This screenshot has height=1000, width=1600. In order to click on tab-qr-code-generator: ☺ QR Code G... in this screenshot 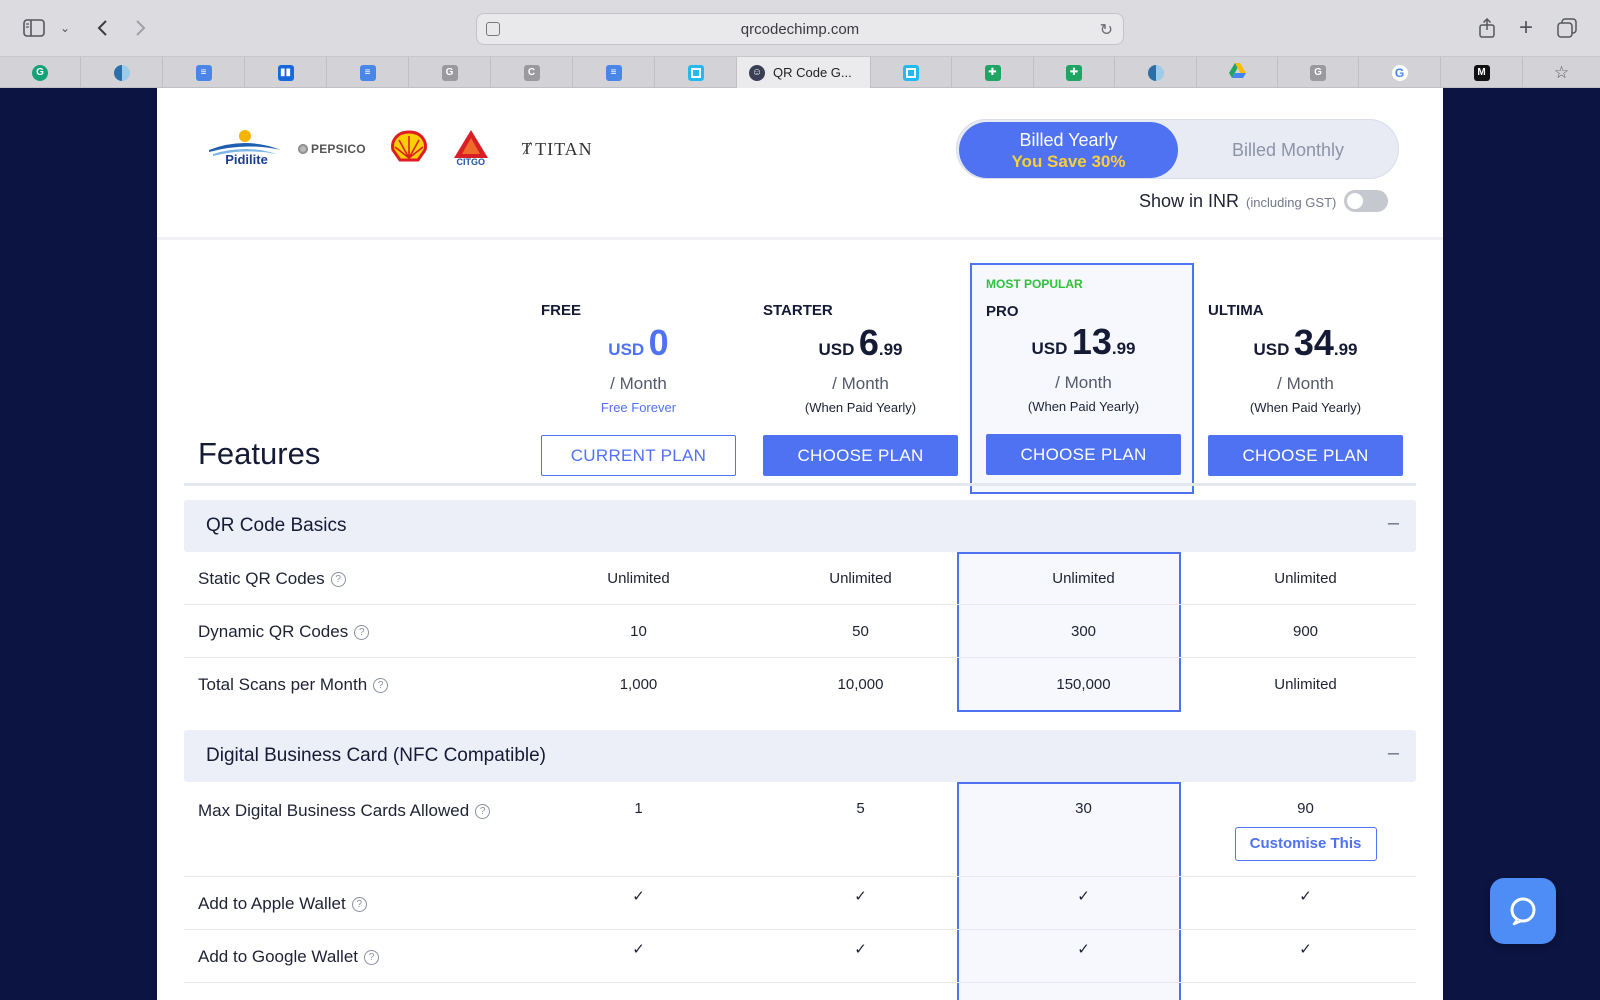, I will do `click(804, 72)`.